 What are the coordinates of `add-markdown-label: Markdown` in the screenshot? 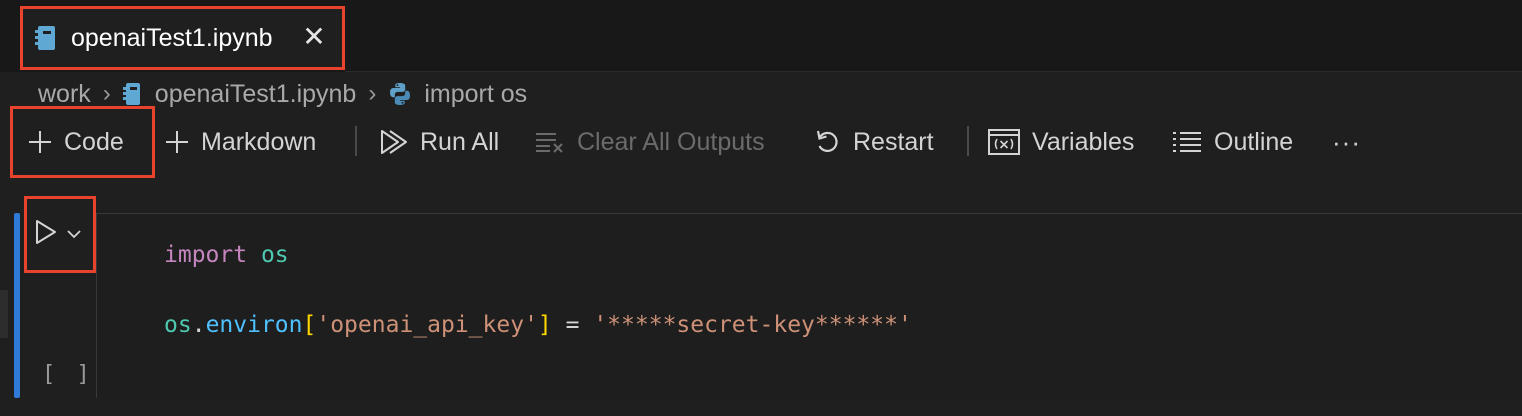 It's located at (259, 141).